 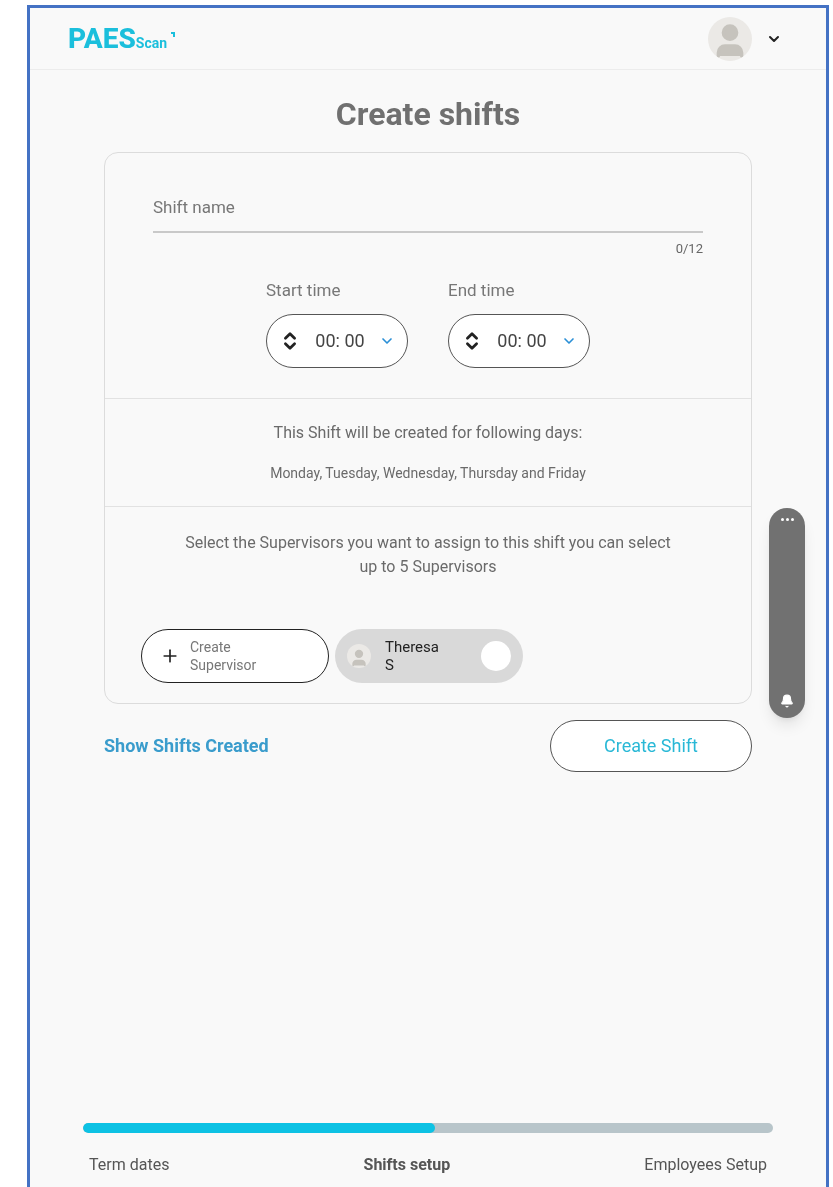 I want to click on time-label: End time, so click(x=482, y=290).